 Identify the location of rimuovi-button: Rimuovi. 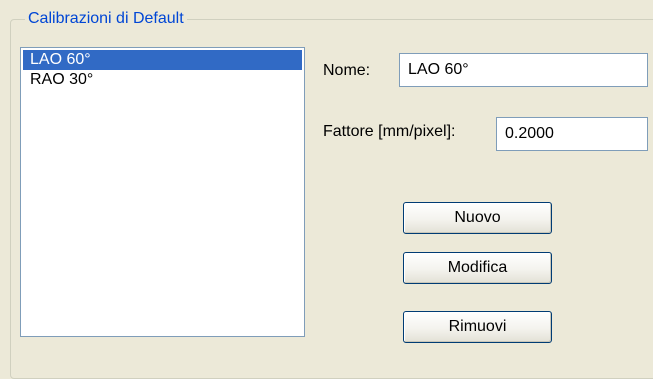
(477, 327).